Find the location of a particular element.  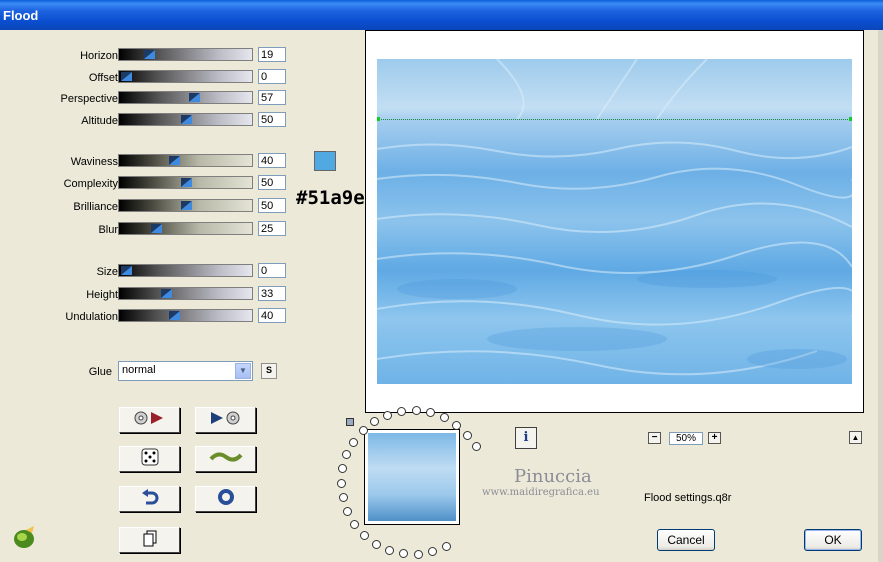

reset-button is located at coordinates (149, 499).